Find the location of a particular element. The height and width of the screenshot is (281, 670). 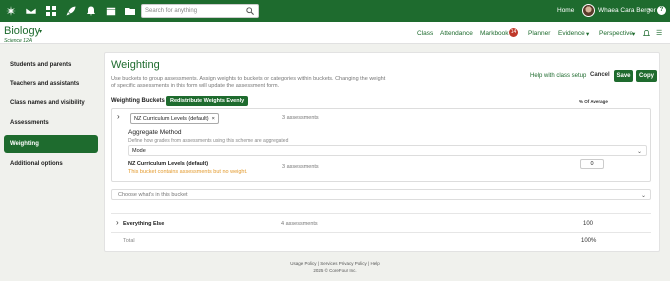

redistribute-weights-button: Redistribute Weights Evenly is located at coordinates (207, 101).